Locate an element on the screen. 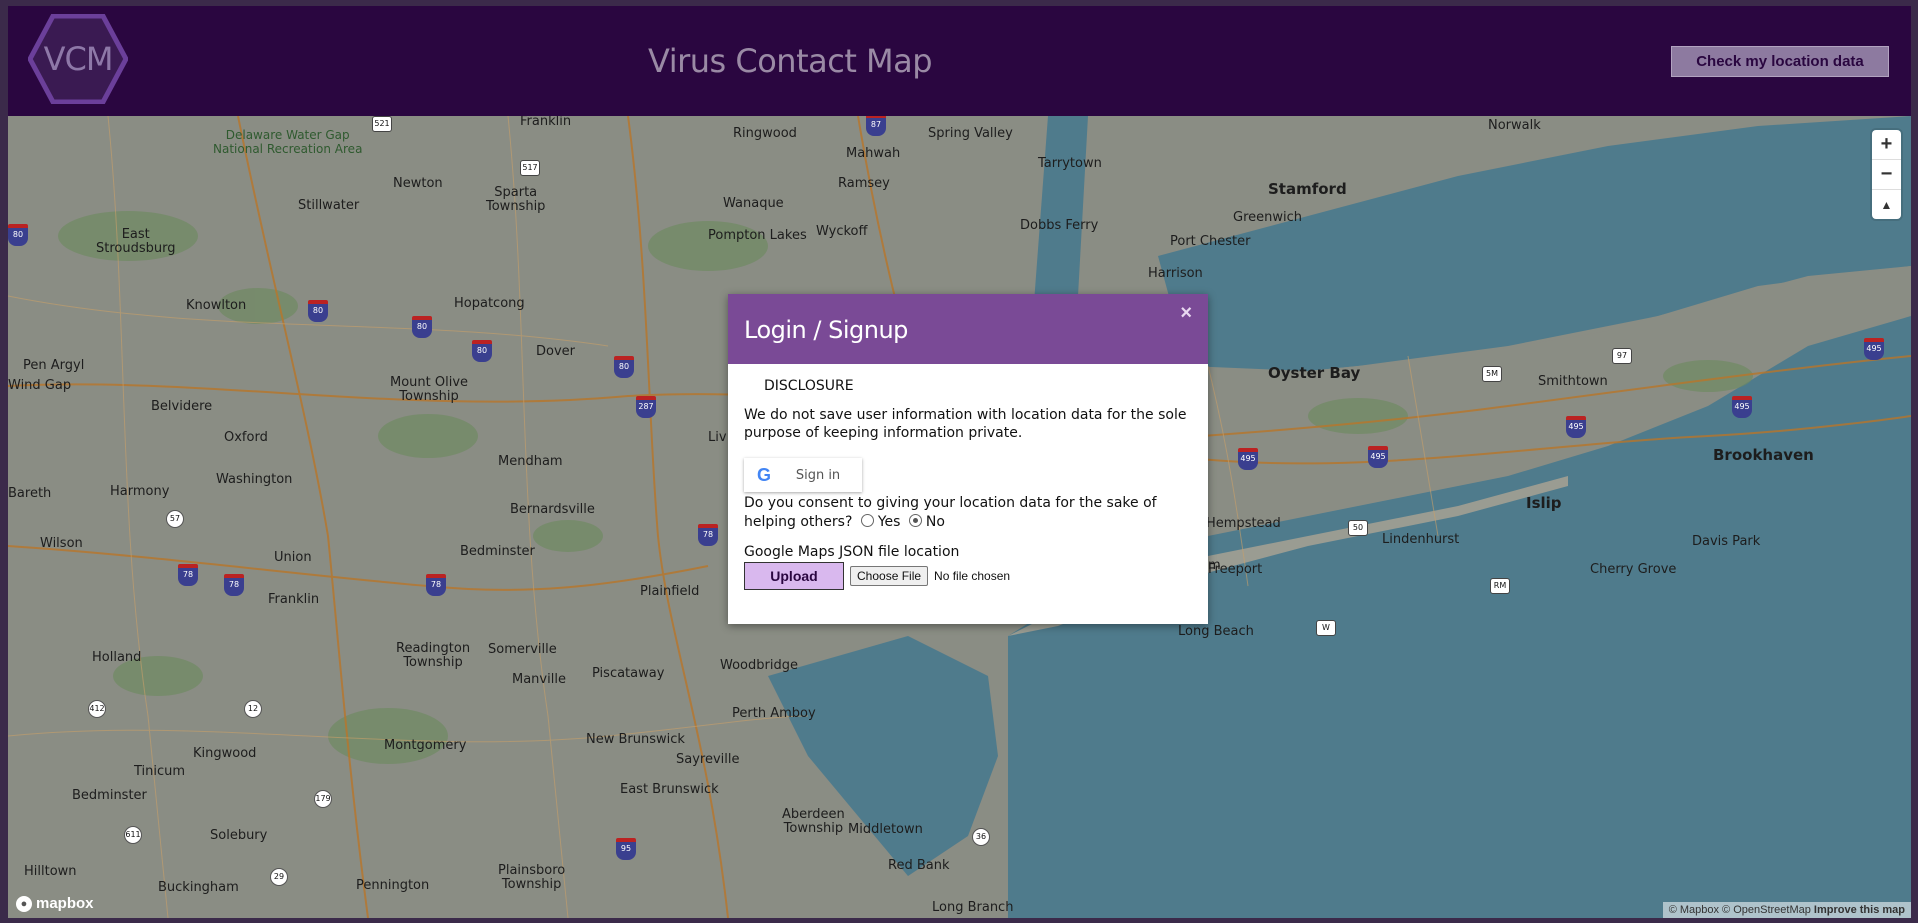 This screenshot has width=1918, height=923. map-label: Wilson is located at coordinates (61, 543).